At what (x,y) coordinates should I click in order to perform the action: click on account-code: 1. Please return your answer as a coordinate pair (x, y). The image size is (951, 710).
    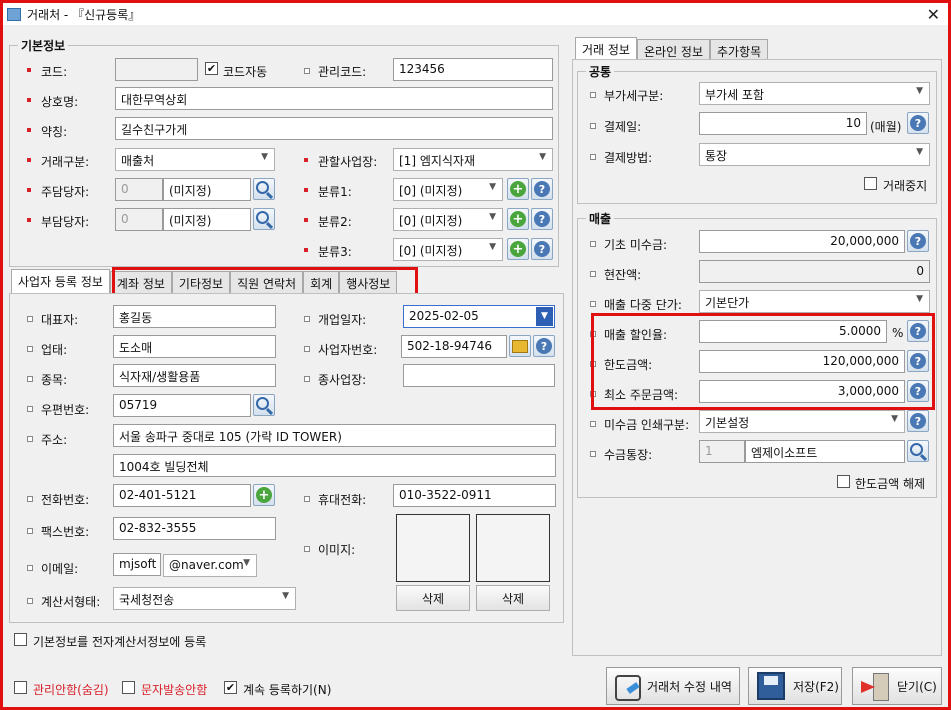
    Looking at the image, I should click on (722, 451).